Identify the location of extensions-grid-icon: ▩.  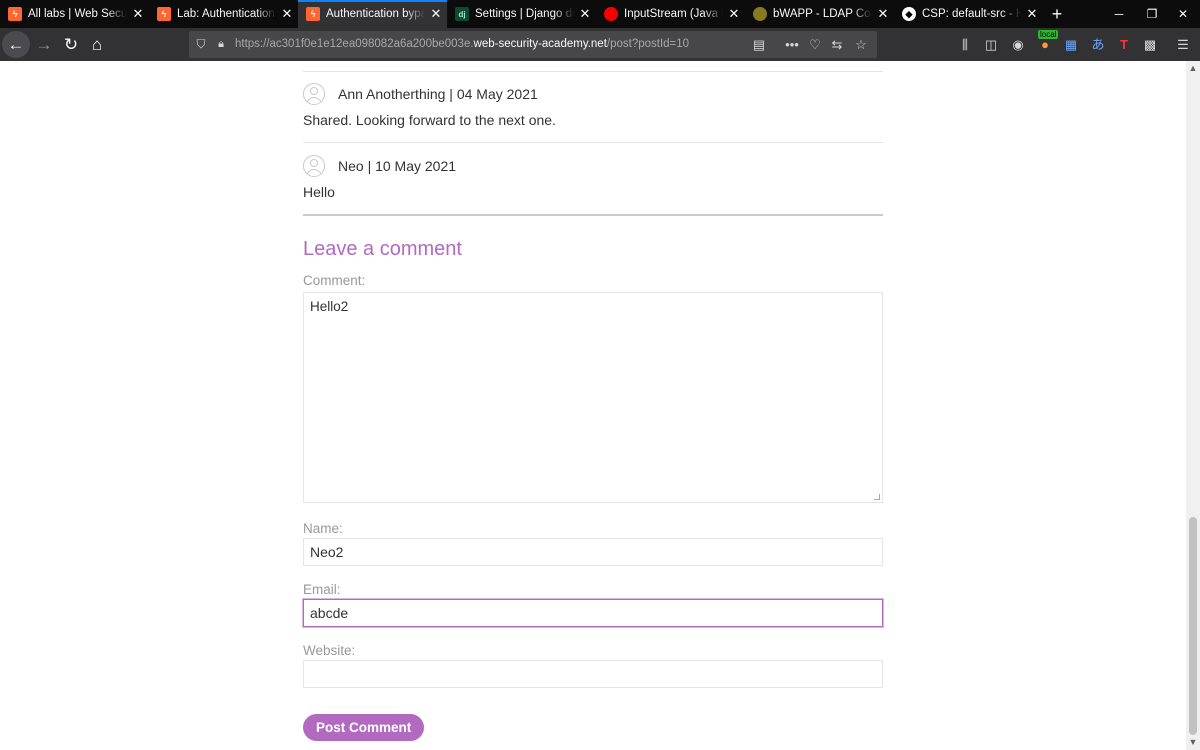
(1150, 45).